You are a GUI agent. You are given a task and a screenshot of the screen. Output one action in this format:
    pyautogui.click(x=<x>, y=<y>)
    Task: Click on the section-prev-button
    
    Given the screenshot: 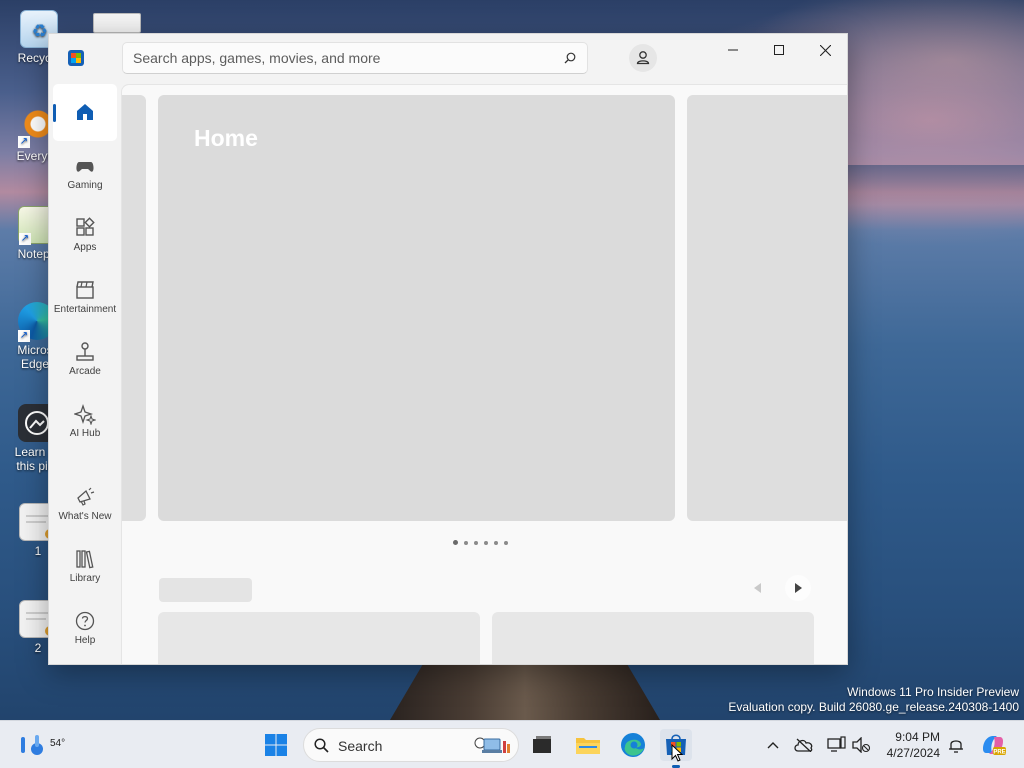 What is the action you would take?
    pyautogui.click(x=758, y=588)
    